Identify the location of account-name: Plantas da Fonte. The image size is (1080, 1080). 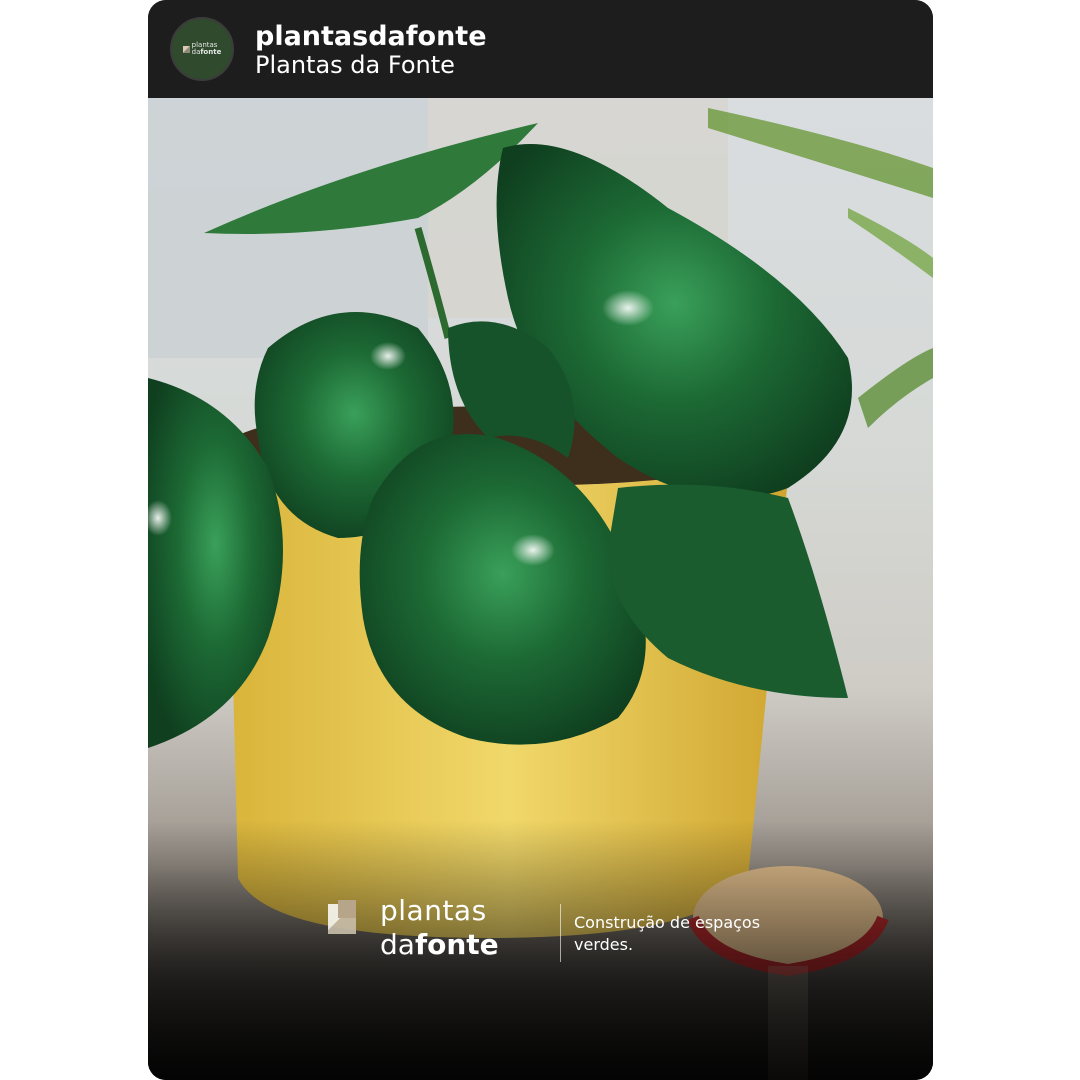
(355, 65).